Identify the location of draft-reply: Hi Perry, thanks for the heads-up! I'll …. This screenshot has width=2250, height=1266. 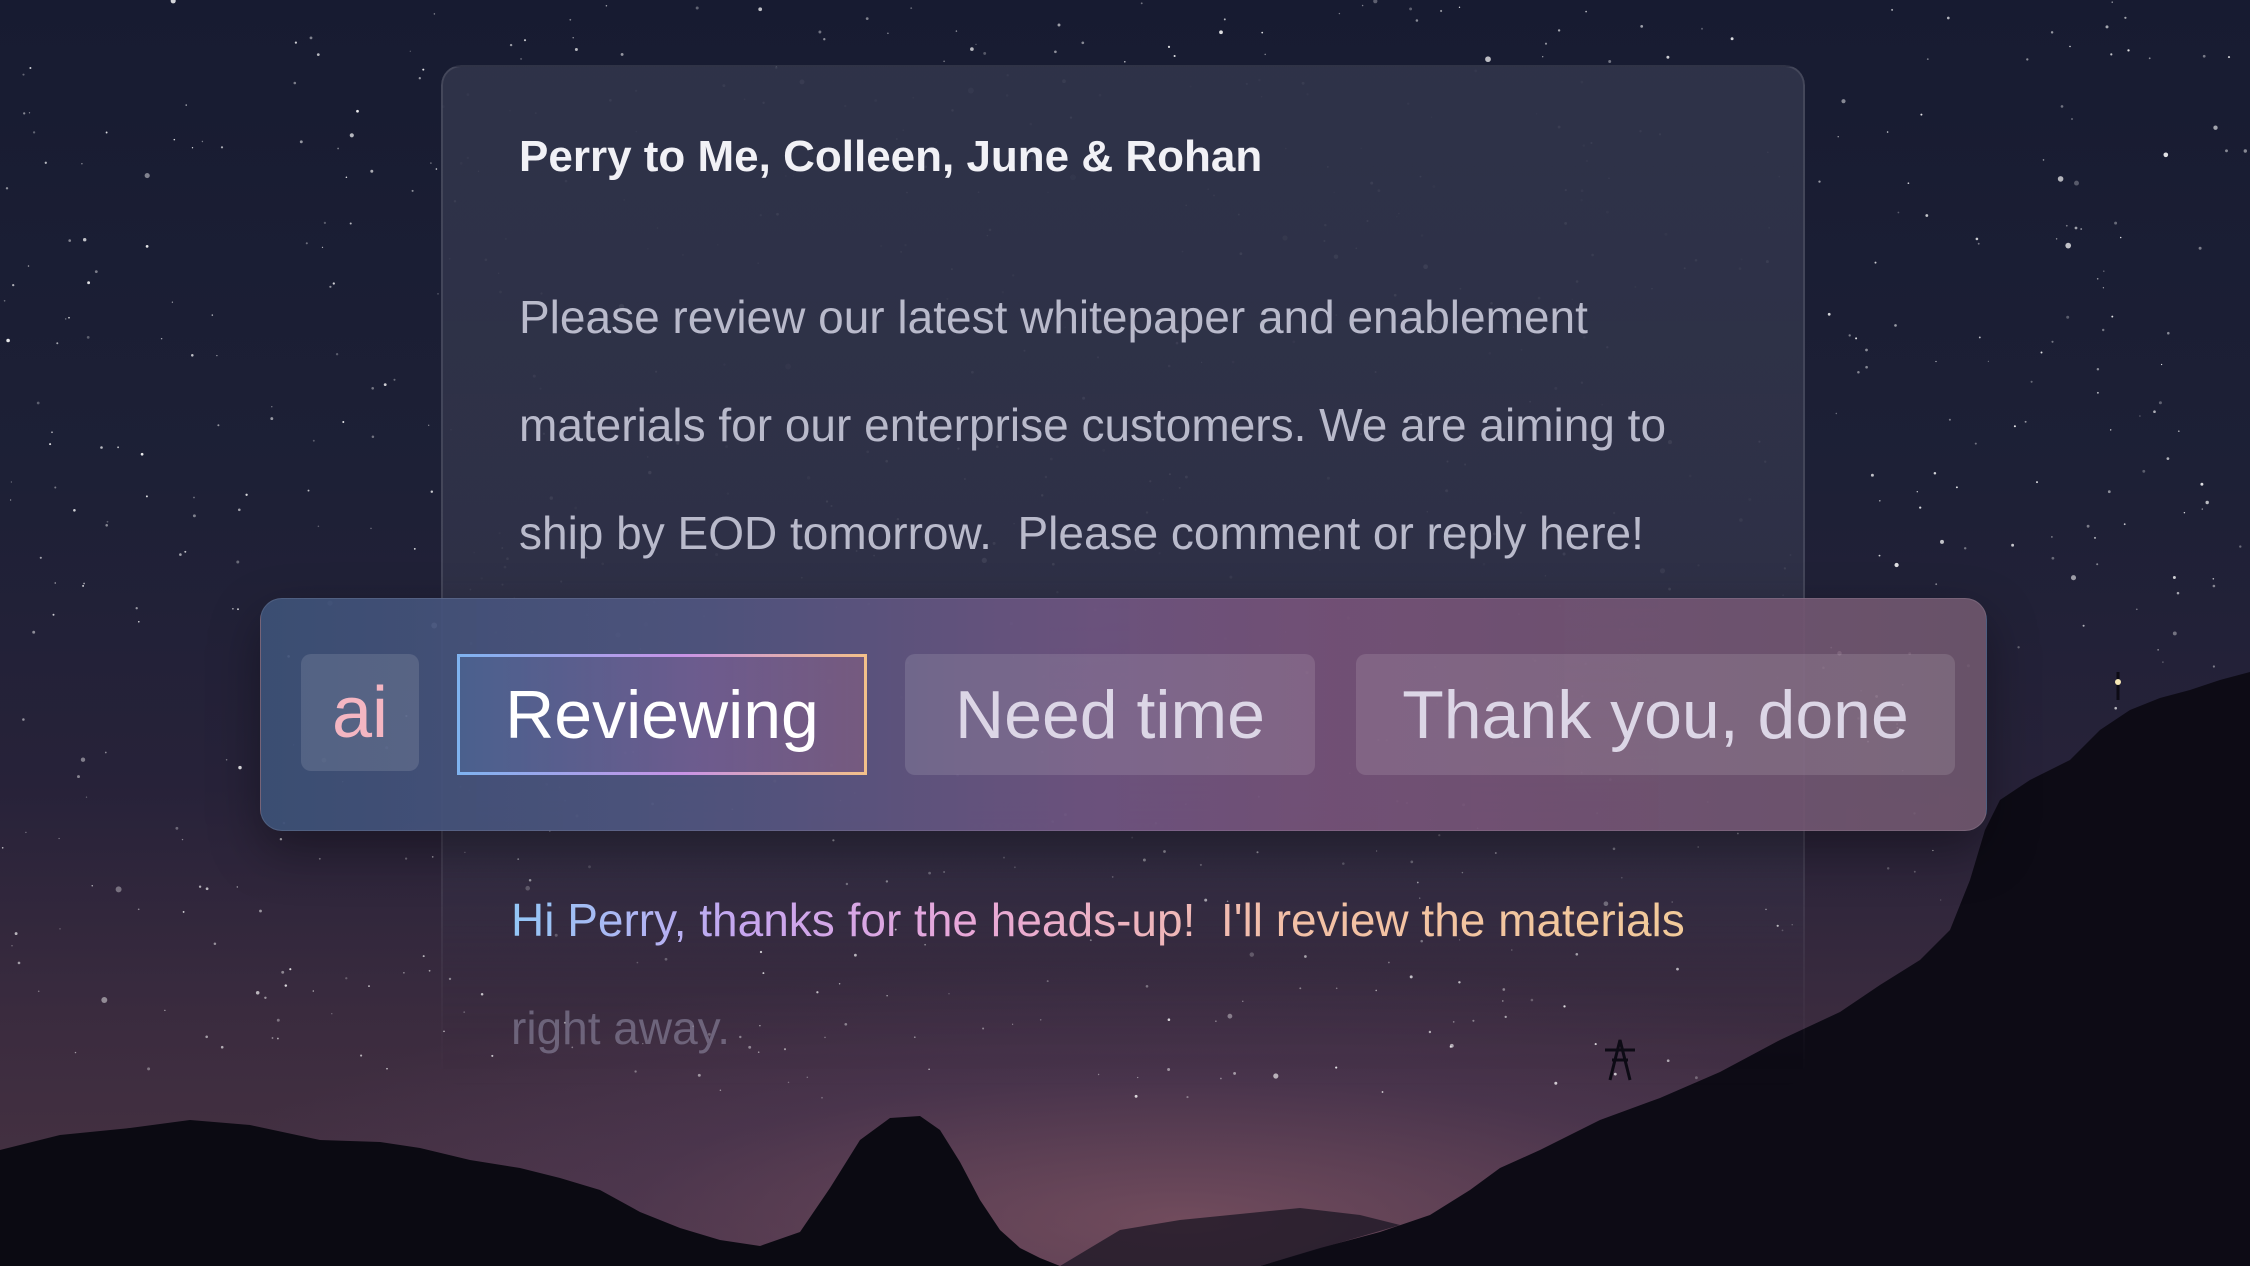
(1161, 974).